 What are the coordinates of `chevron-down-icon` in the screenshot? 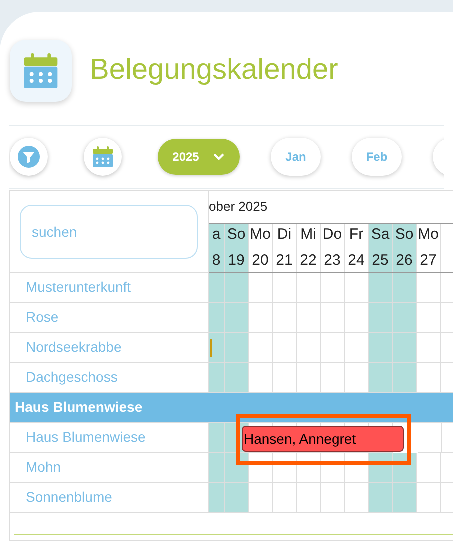 It's located at (219, 157).